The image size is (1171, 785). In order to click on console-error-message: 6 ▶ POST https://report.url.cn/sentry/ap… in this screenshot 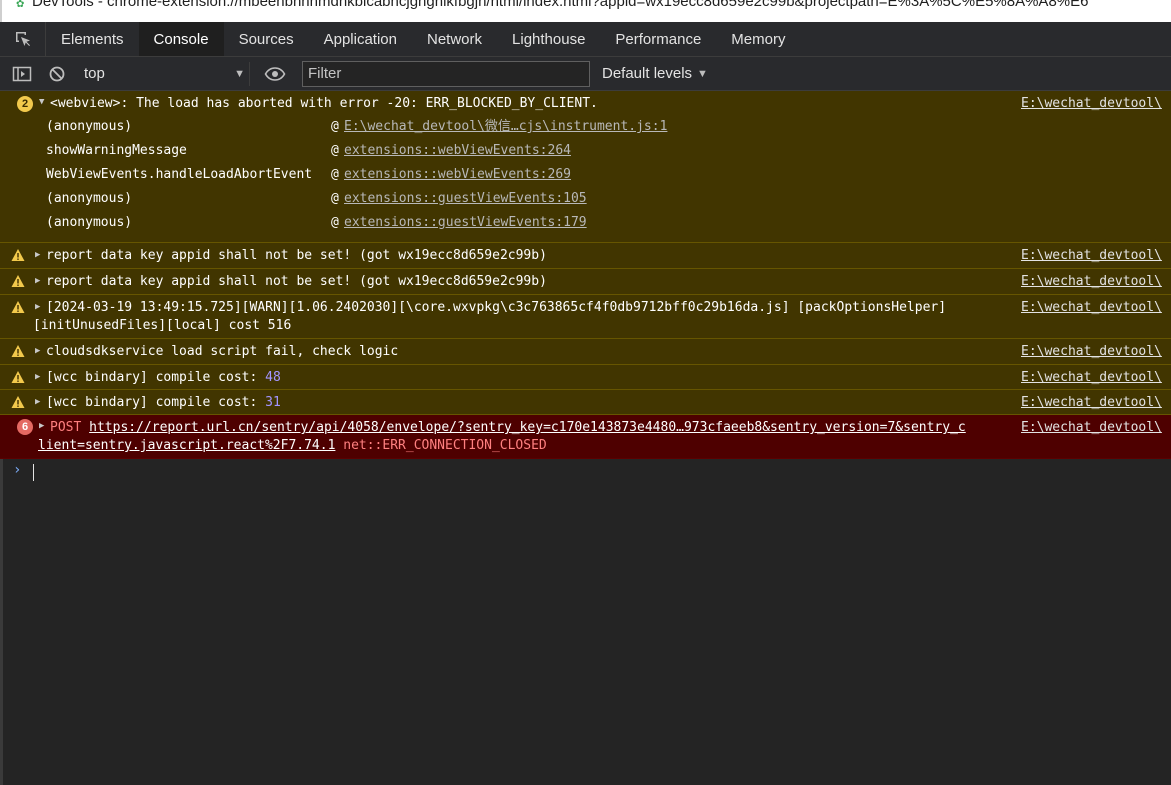, I will do `click(585, 437)`.